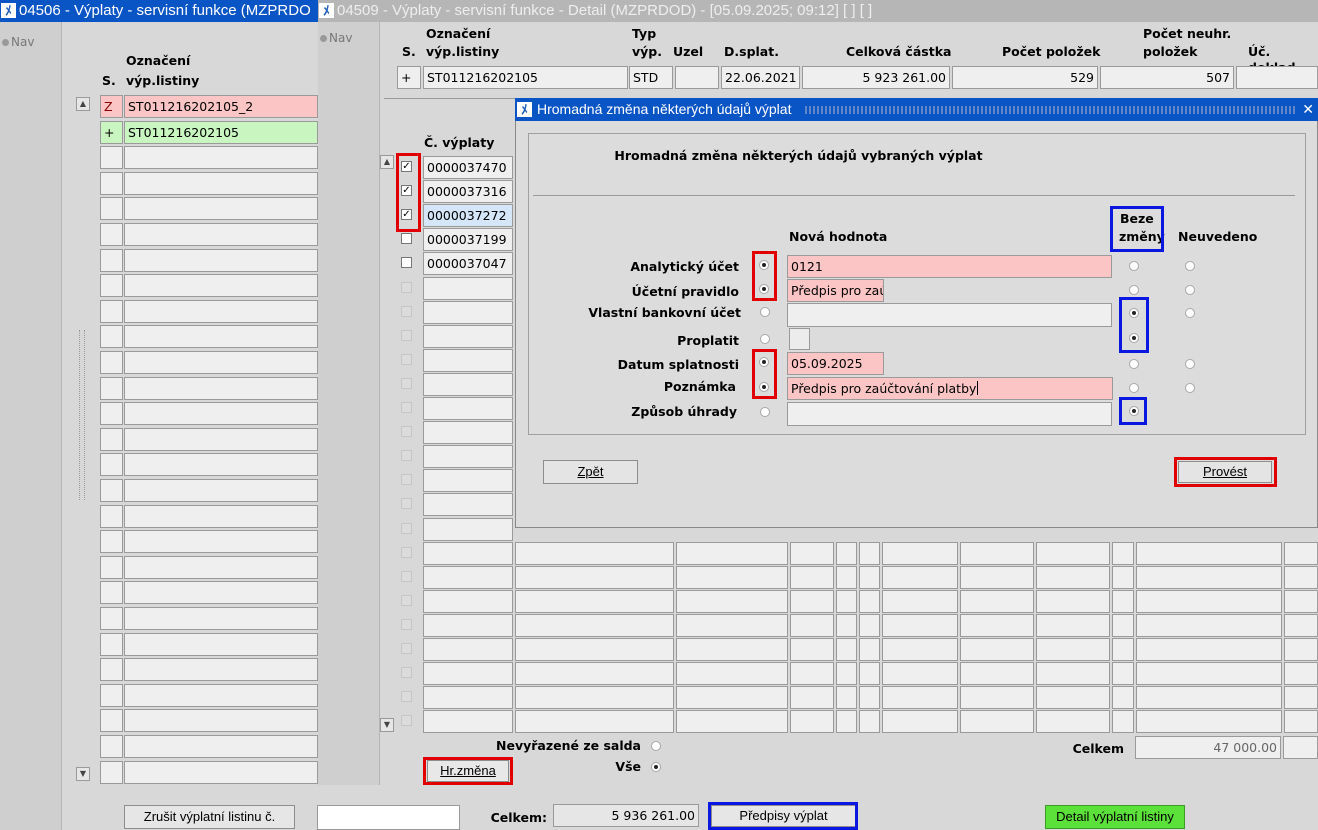 This screenshot has height=830, width=1318. I want to click on left-scroll-down: ▼, so click(83, 774).